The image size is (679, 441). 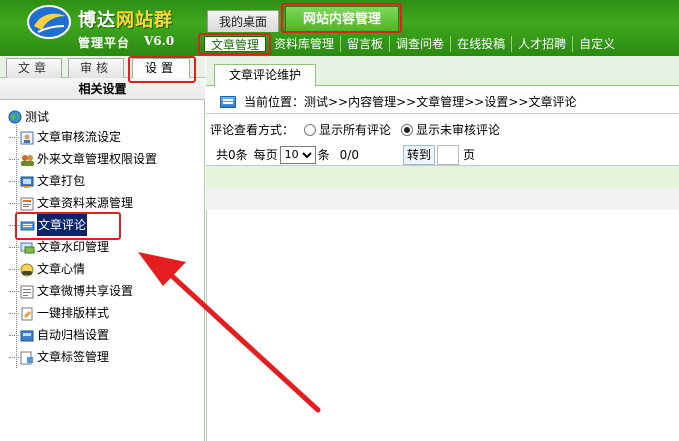 I want to click on nav-online-submission: 在线投稿, so click(x=482, y=44).